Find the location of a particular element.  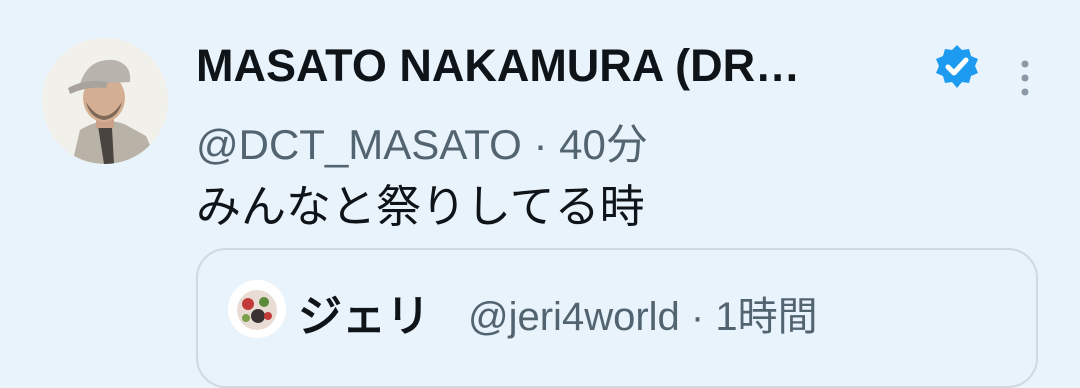

author-avatar is located at coordinates (105, 101).